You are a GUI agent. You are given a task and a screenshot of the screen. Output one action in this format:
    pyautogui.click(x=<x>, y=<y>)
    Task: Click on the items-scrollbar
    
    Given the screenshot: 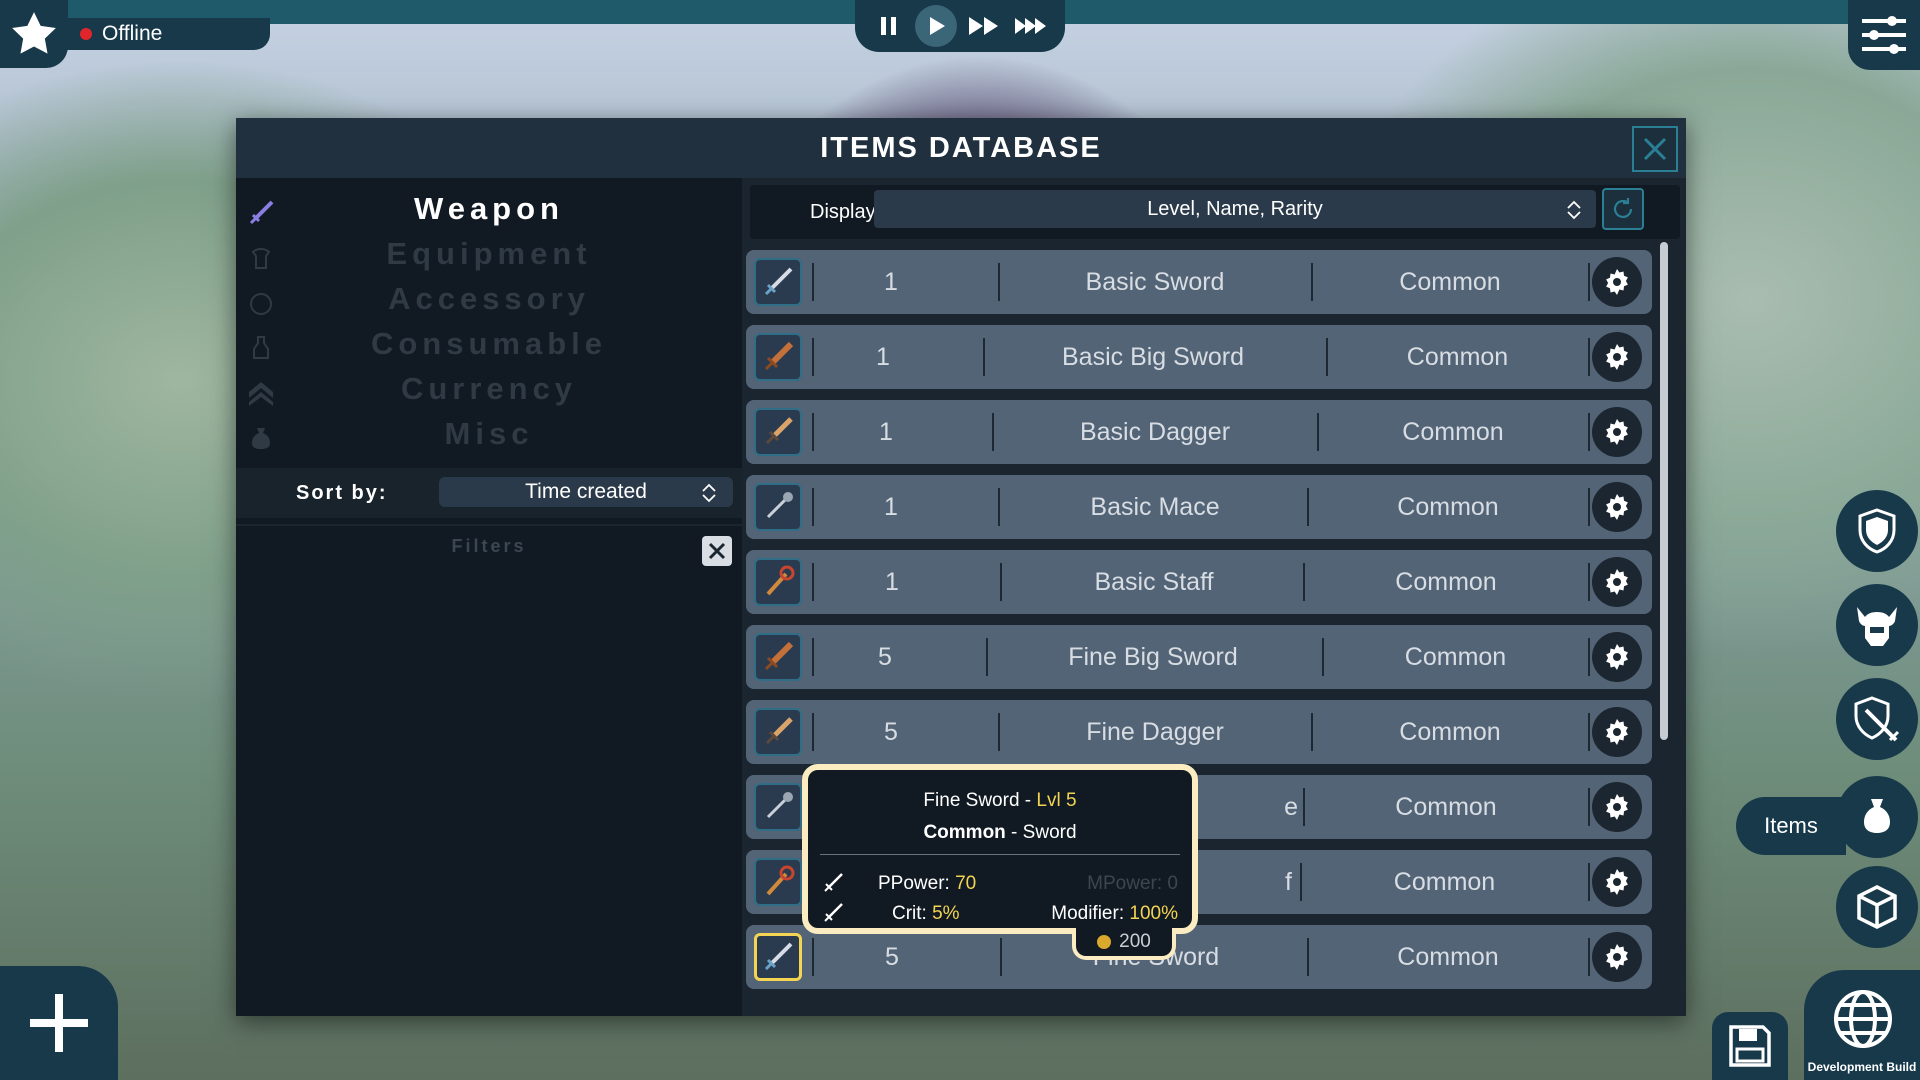 What is the action you would take?
    pyautogui.click(x=1664, y=491)
    